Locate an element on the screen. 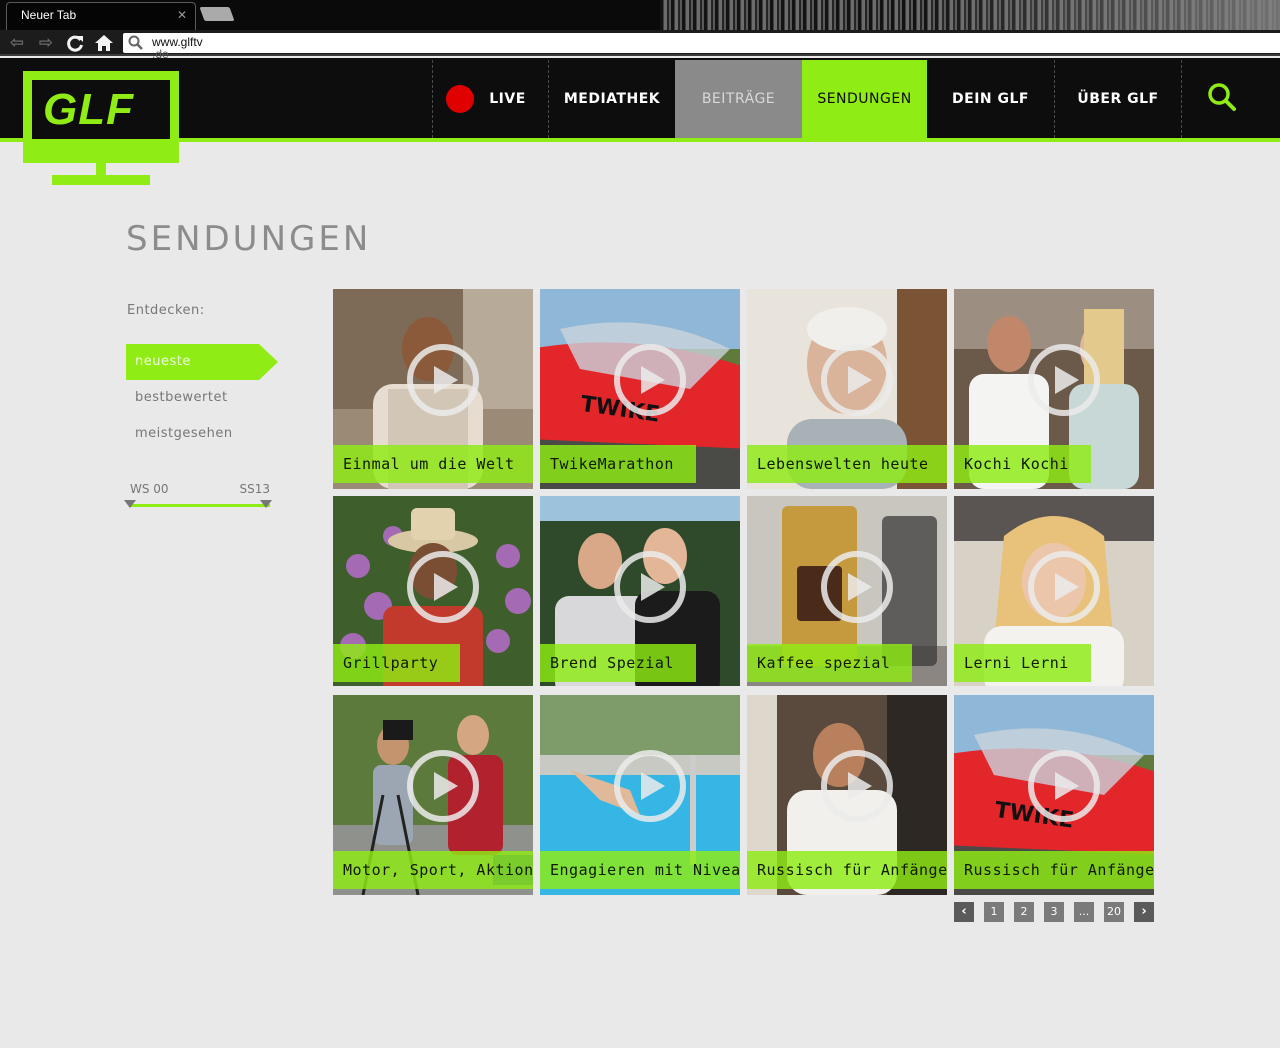 This screenshot has height=1048, width=1280. page-title: SENDUNGEN is located at coordinates (249, 239).